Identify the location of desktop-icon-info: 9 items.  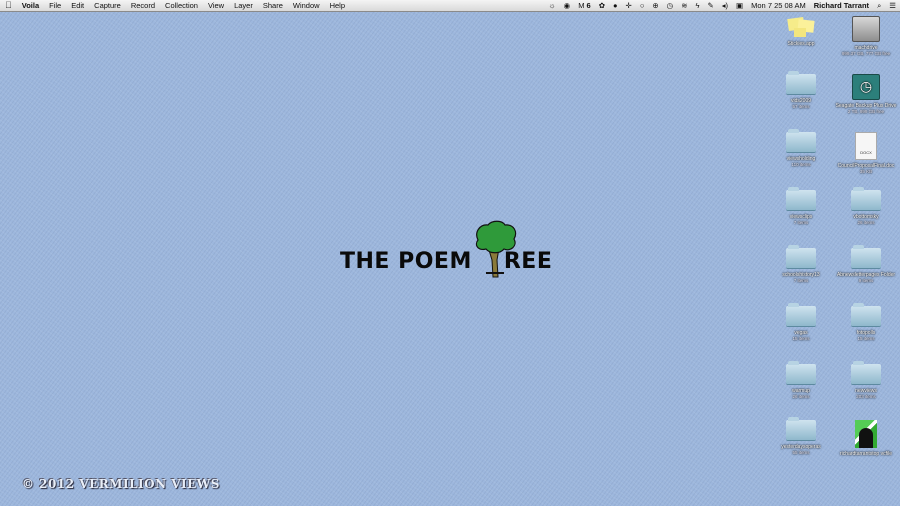
(866, 280).